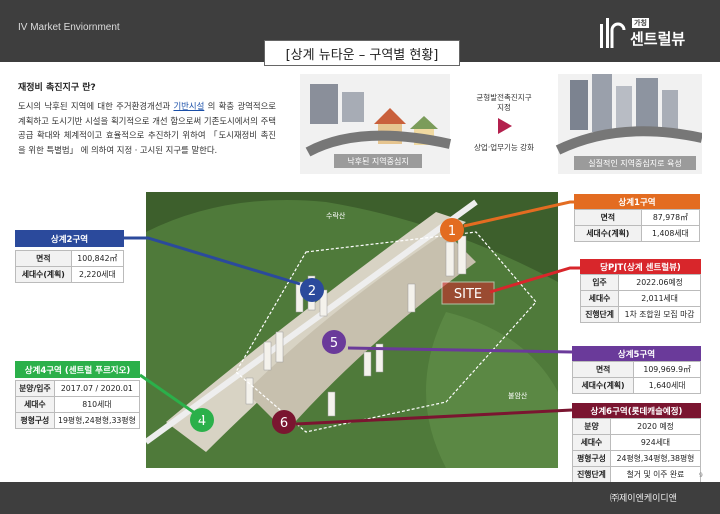  Describe the element at coordinates (70, 266) in the screenshot. I see `zone-2-table: 면적 100,842㎡ 세대수(계획) 2,220세대` at that location.